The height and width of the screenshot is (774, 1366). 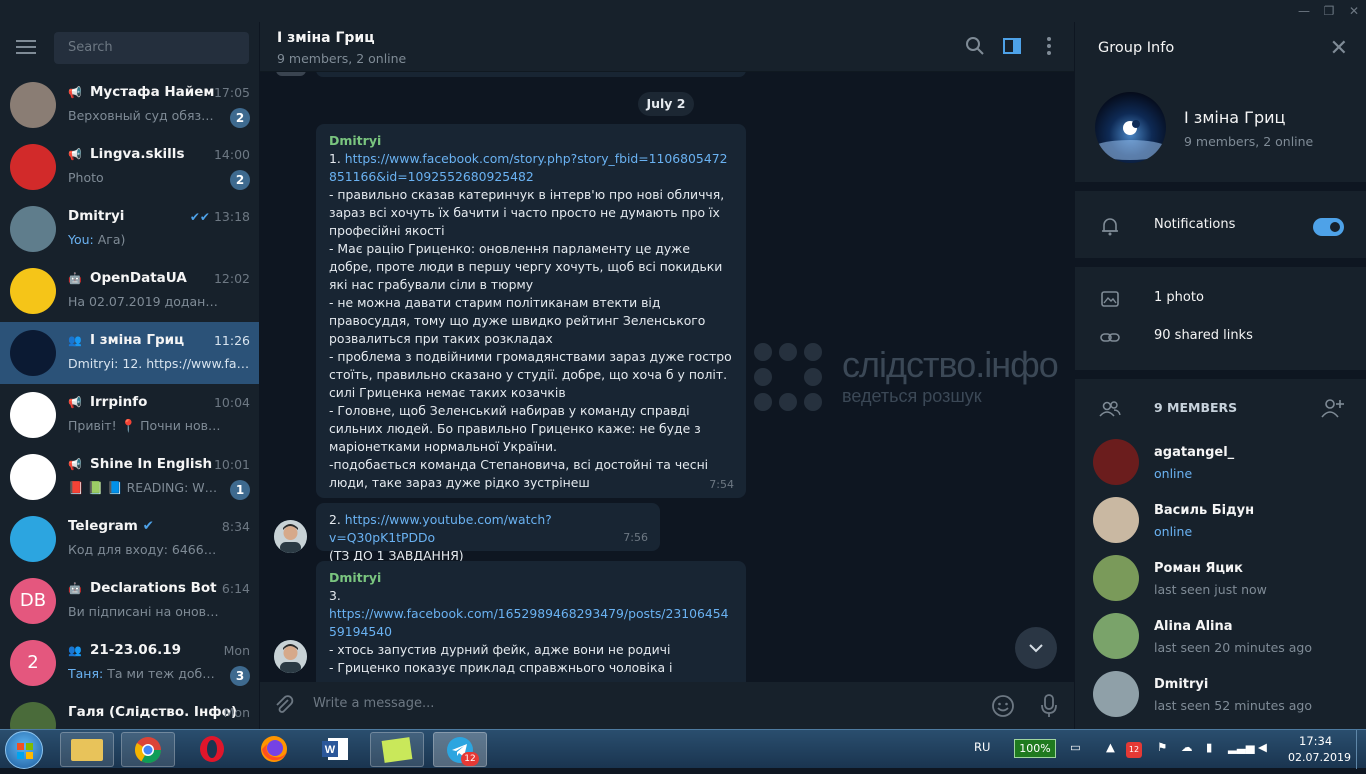 I want to click on chat-header: І зміна Гриц 9 members, 2 online, so click(x=667, y=47).